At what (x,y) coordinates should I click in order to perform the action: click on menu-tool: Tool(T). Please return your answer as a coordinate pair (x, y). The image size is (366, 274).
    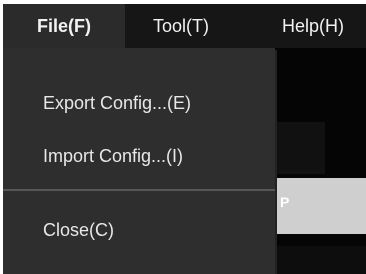
    Looking at the image, I should click on (181, 26).